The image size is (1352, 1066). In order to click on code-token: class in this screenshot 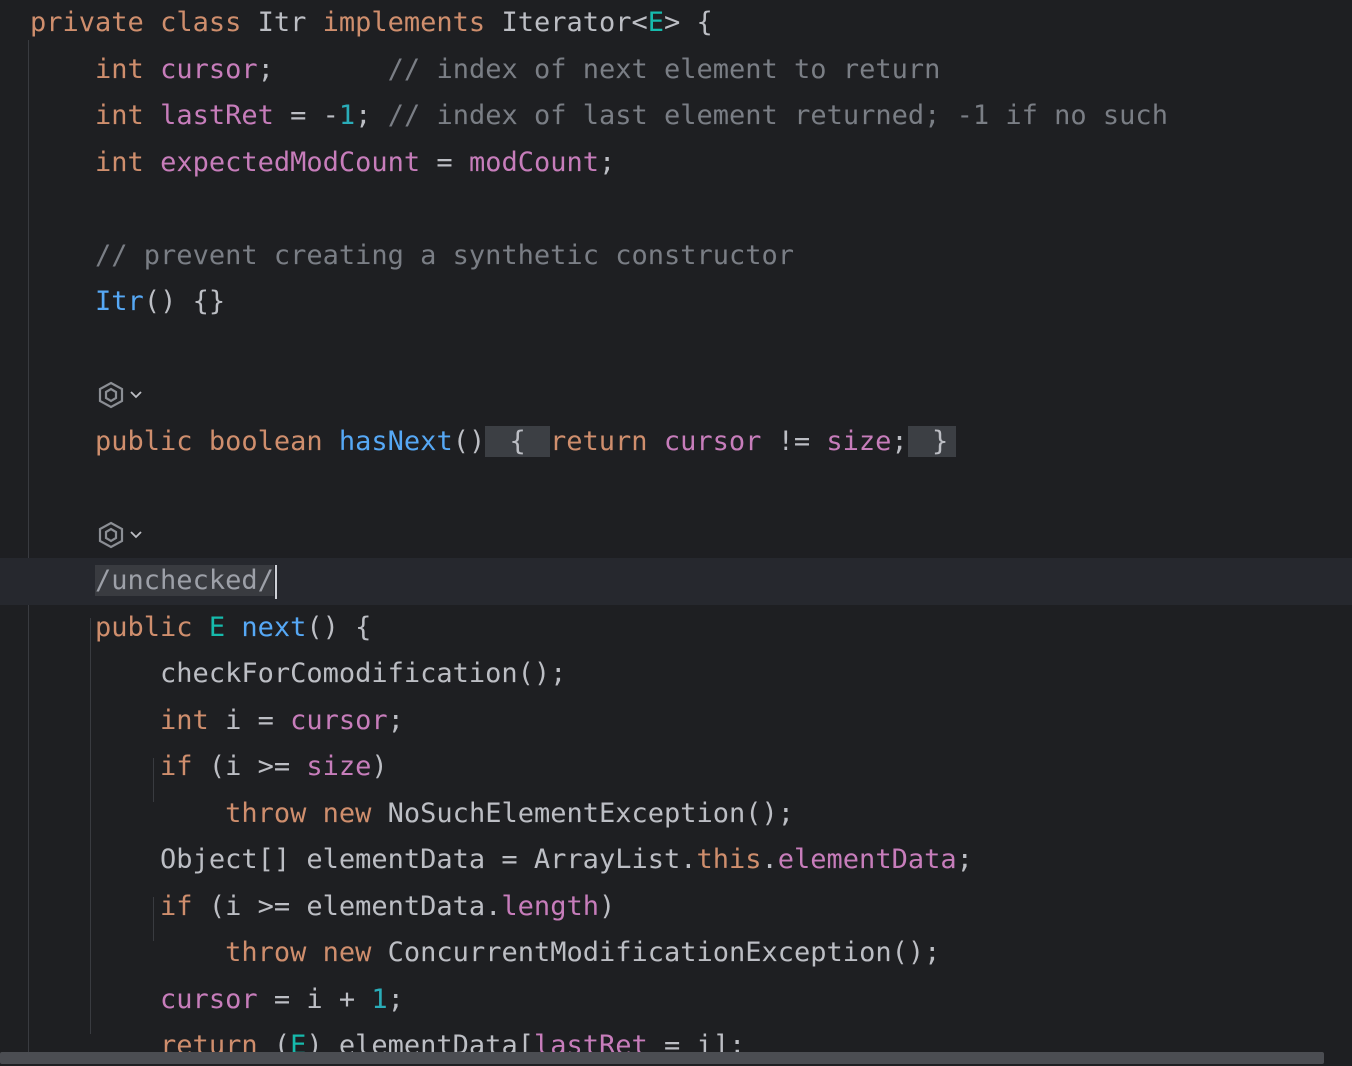, I will do `click(201, 22)`.